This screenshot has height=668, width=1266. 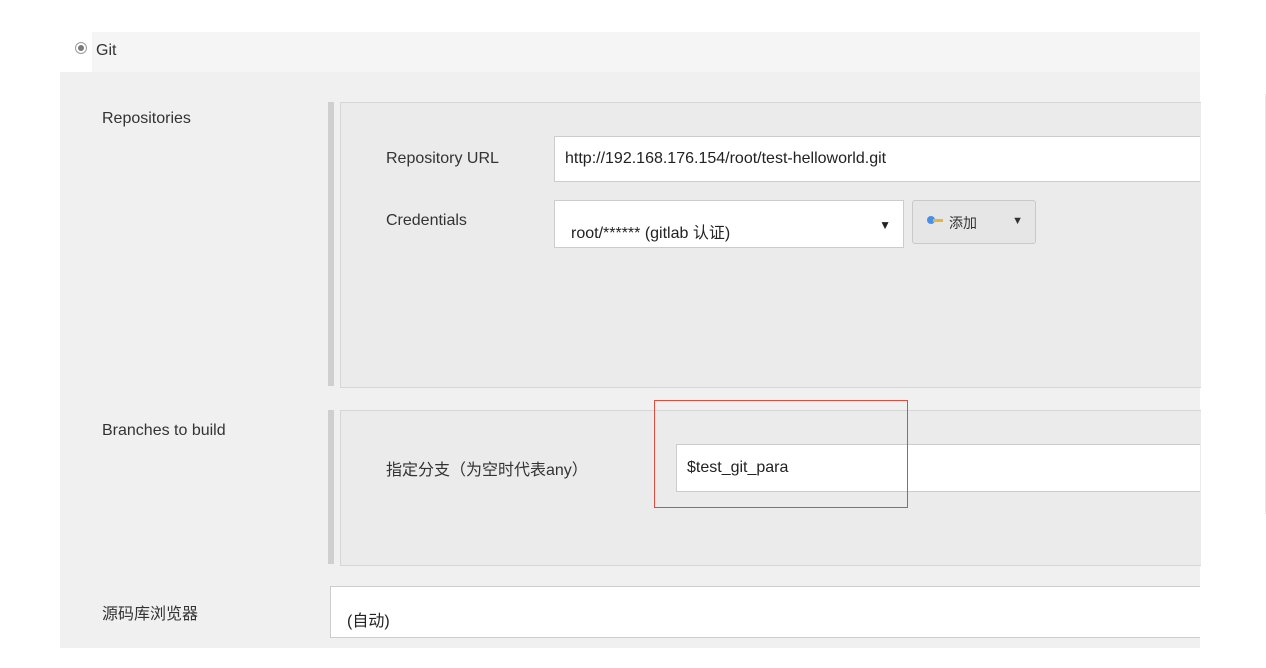 What do you see at coordinates (729, 224) in the screenshot?
I see `credentials-select: root/****** (gitlab 认证) ▼` at bounding box center [729, 224].